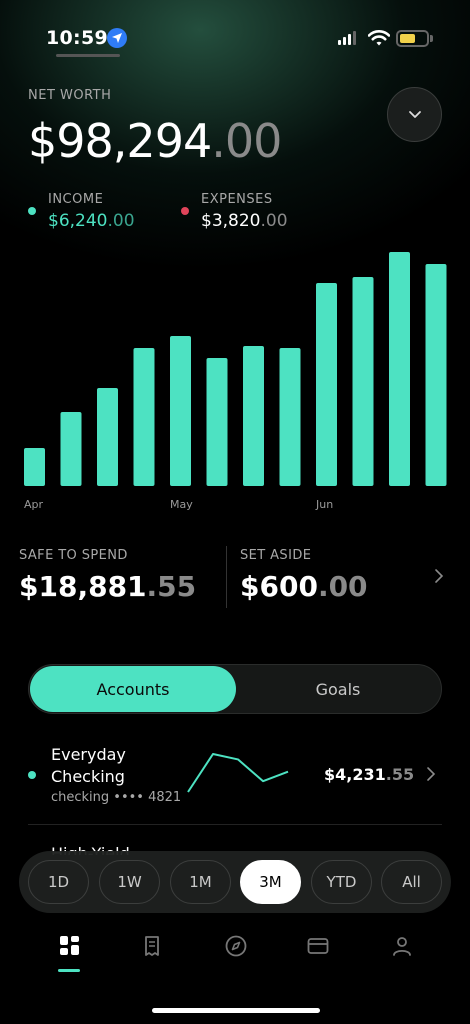 This screenshot has width=470, height=1024. Describe the element at coordinates (411, 882) in the screenshot. I see `range-all-button: All` at that location.